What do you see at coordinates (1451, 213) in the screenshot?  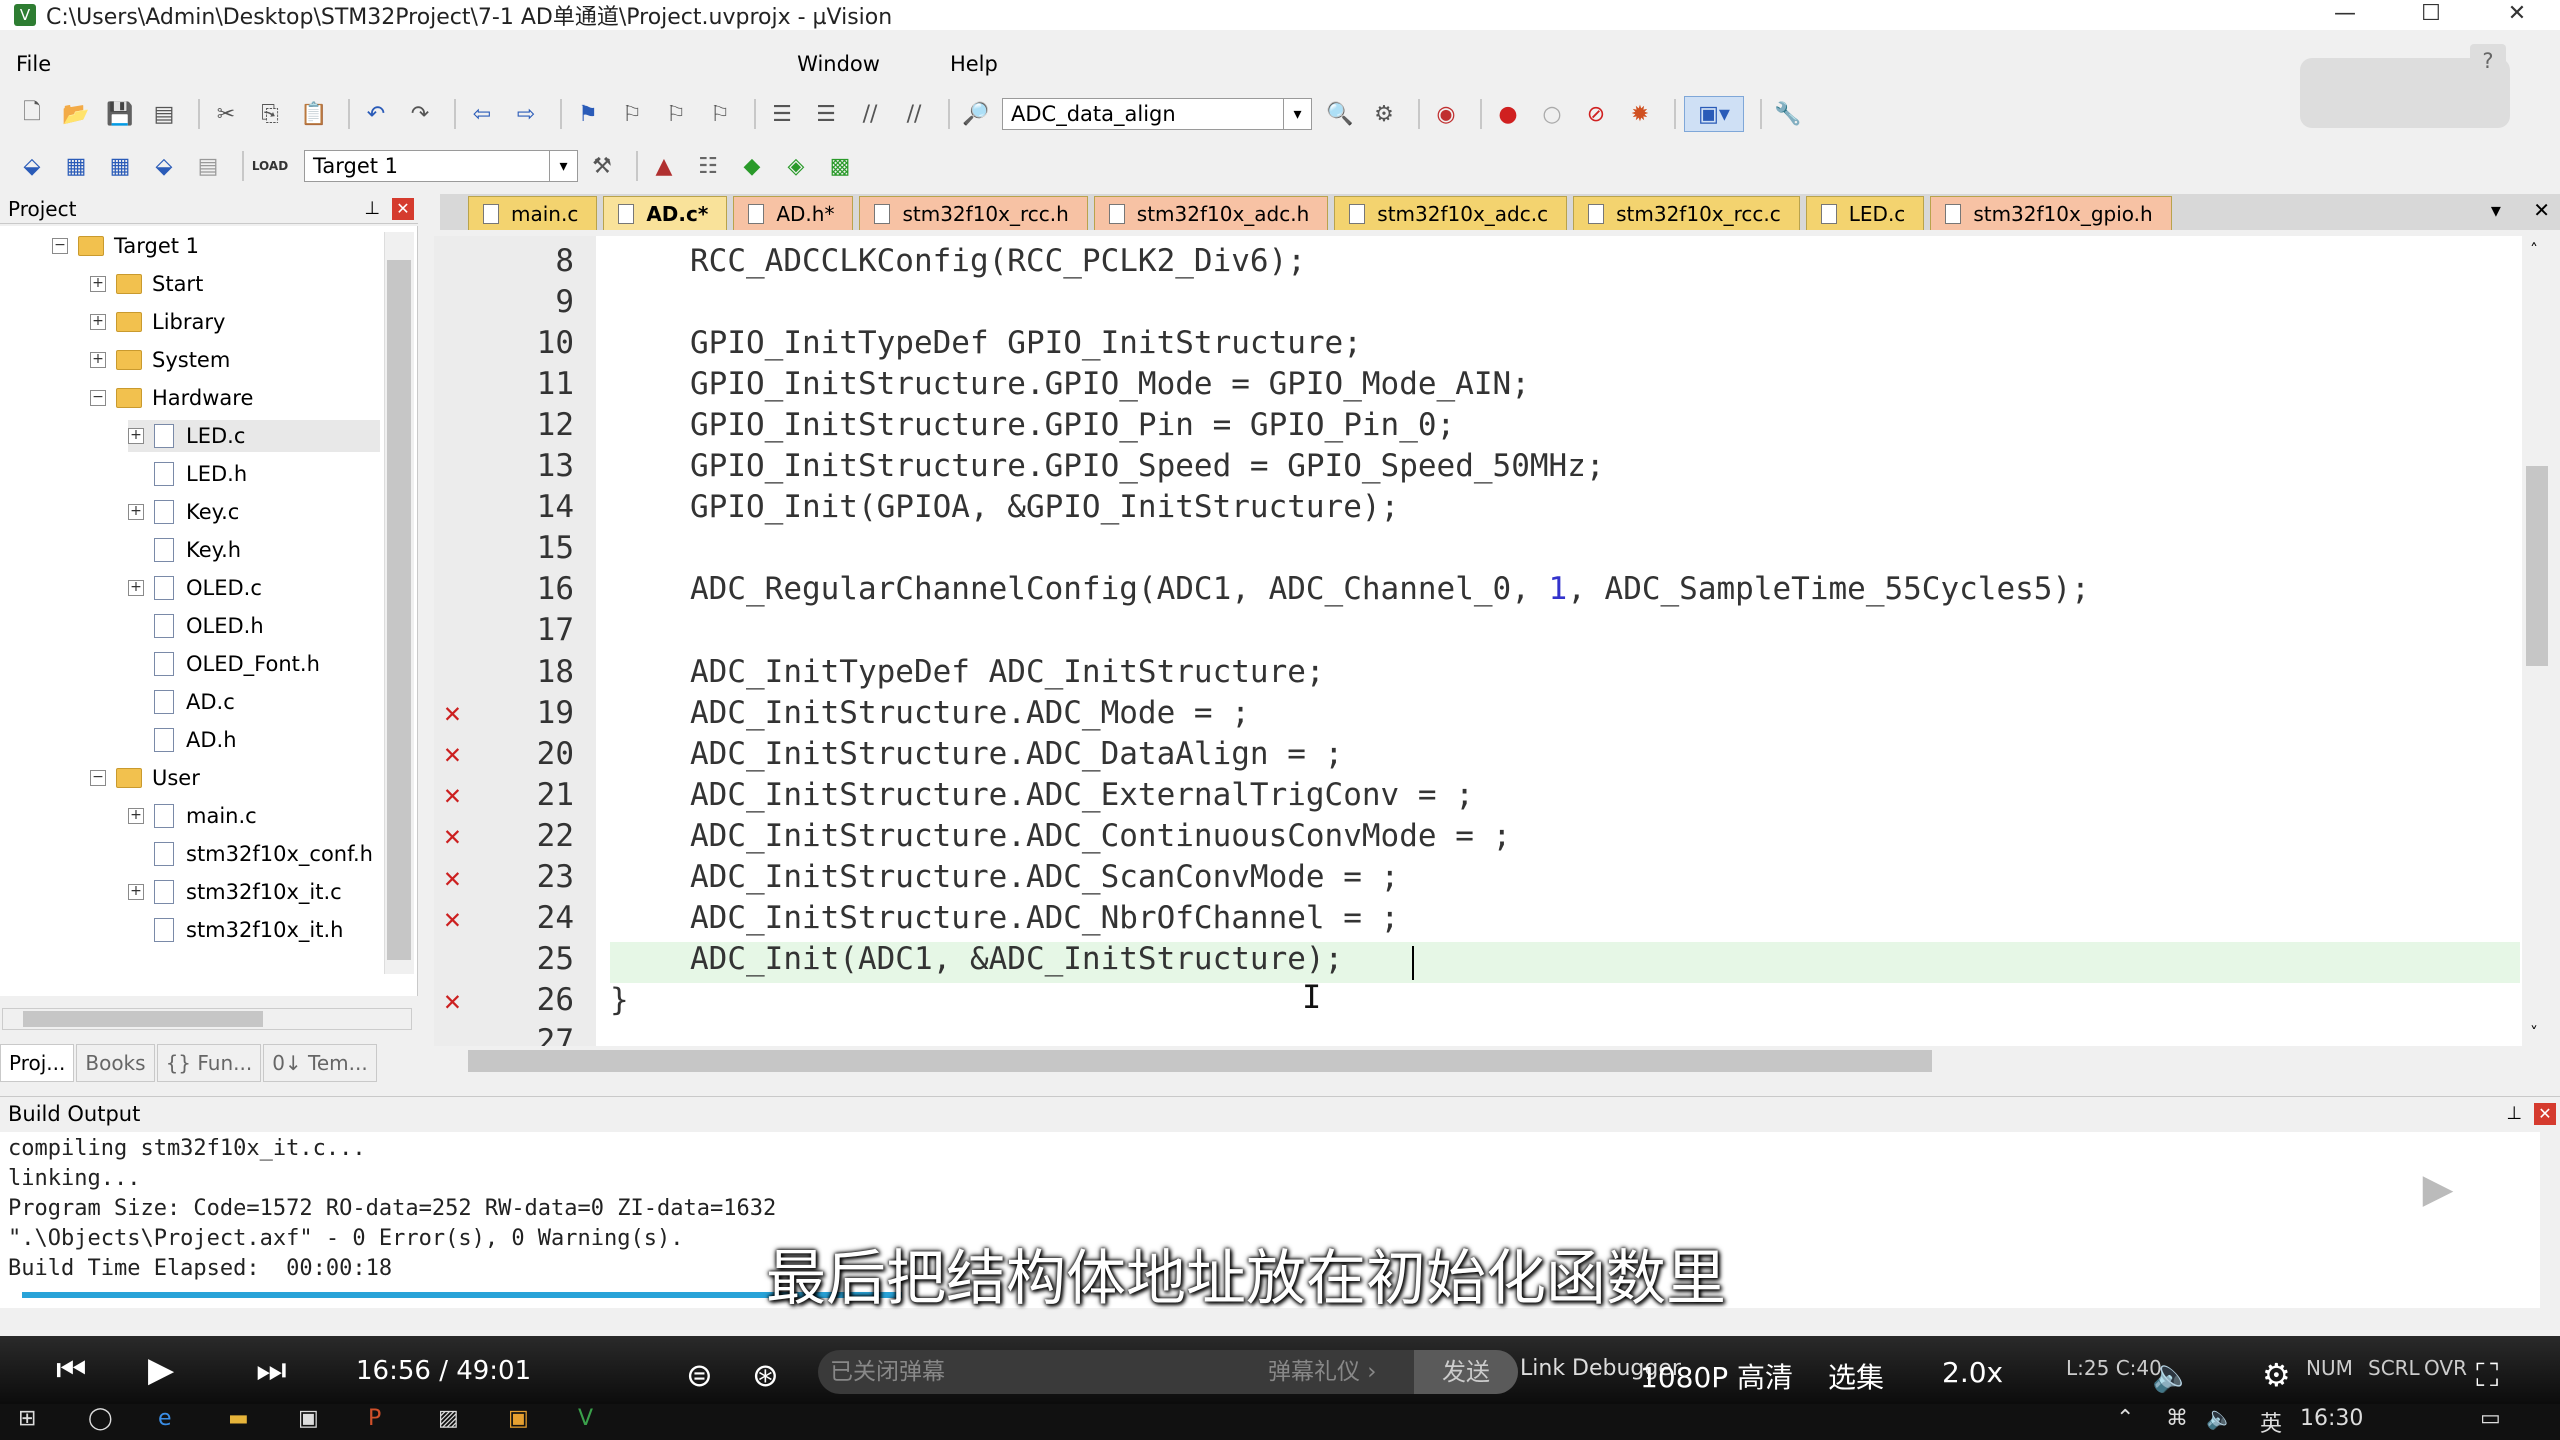 I see `file-tab: stm32f10x_adc.c` at bounding box center [1451, 213].